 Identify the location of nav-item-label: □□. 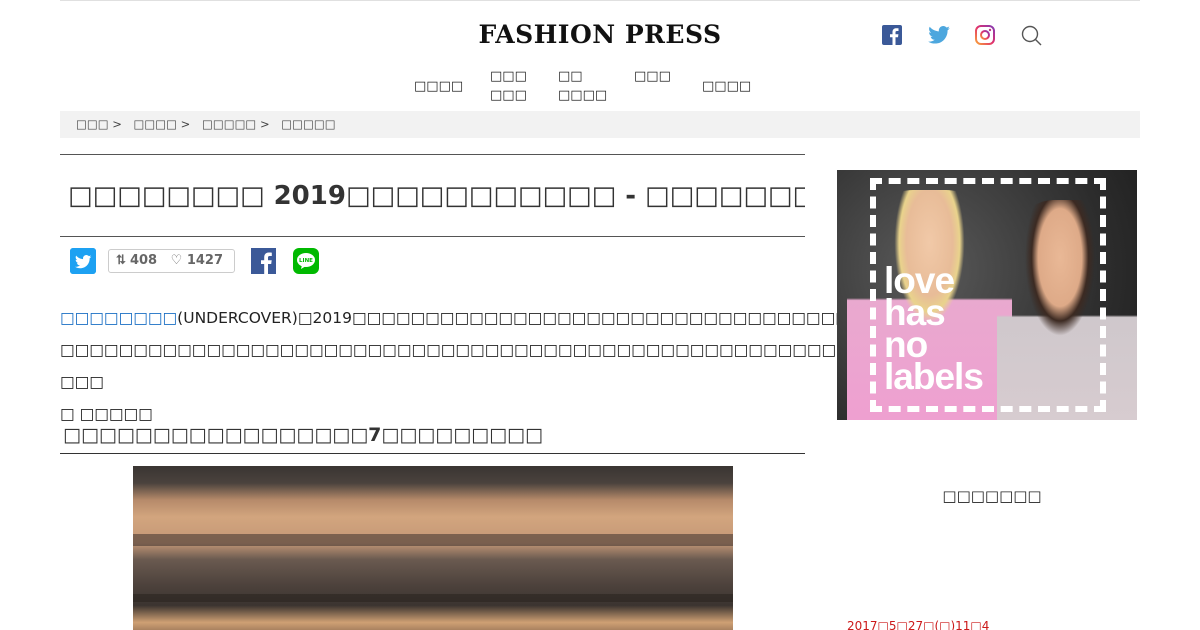
(570, 76).